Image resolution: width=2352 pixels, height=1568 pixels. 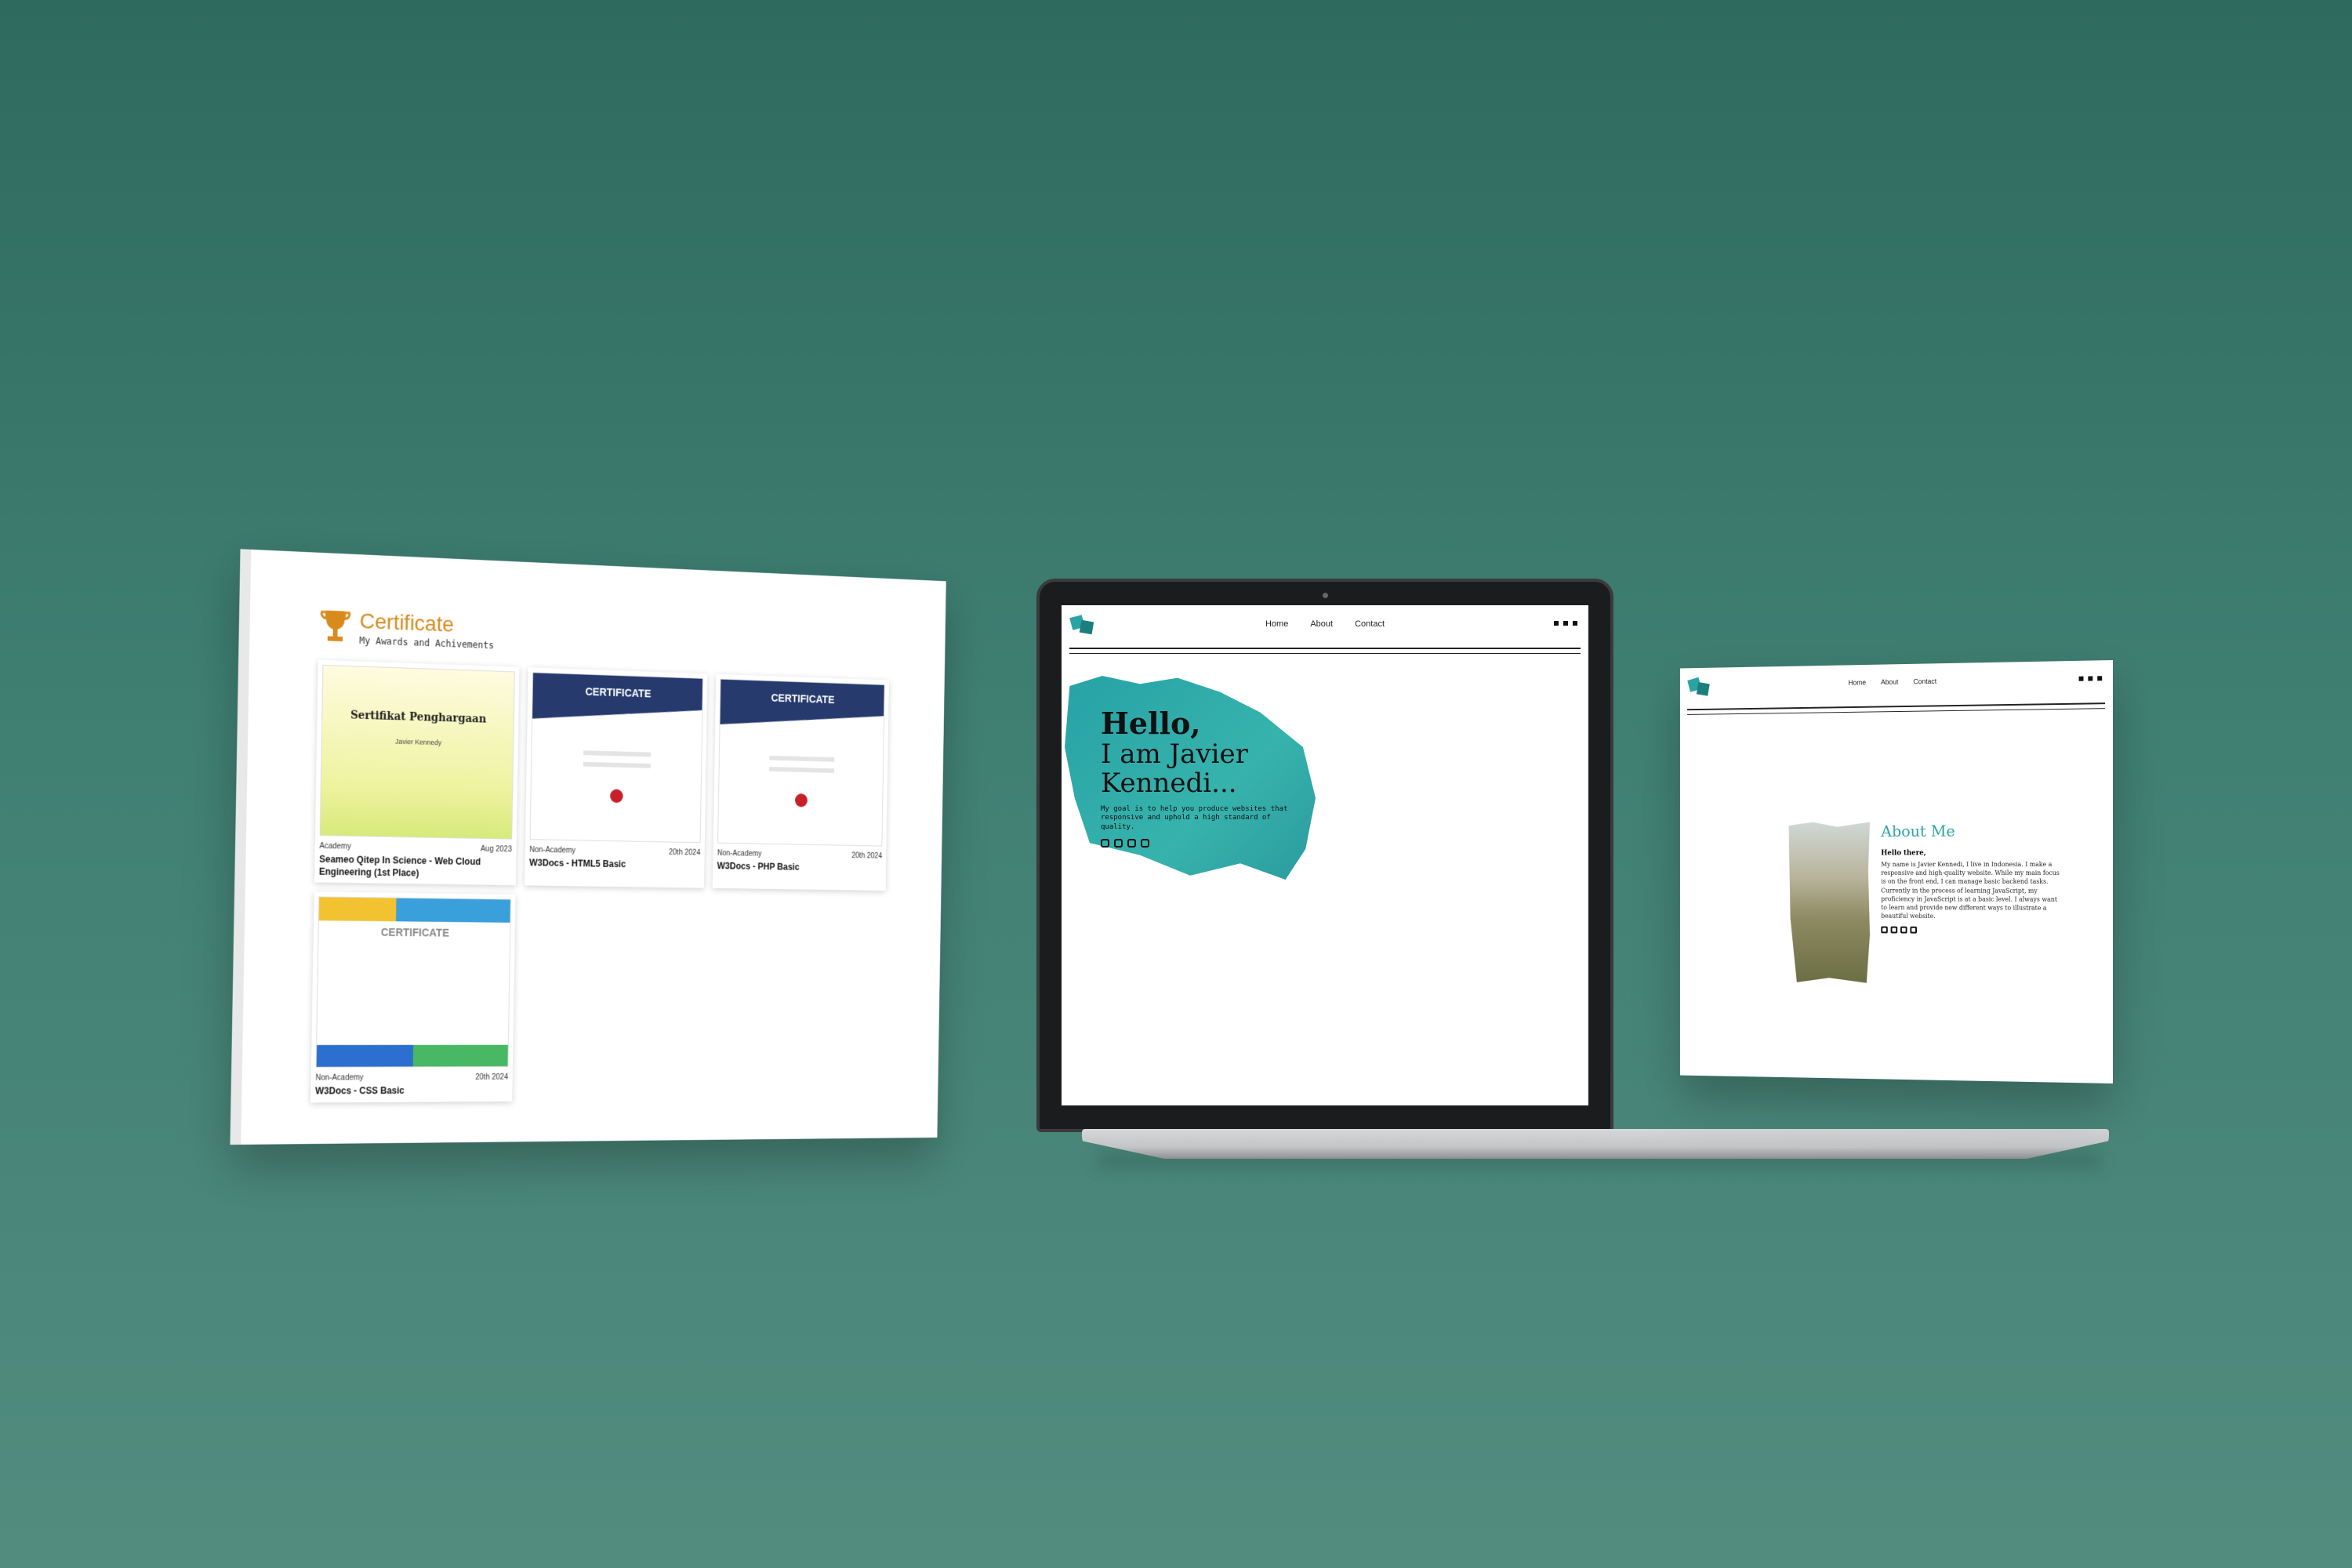 I want to click on thumbnail-title: CERTIFICATE, so click(x=415, y=932).